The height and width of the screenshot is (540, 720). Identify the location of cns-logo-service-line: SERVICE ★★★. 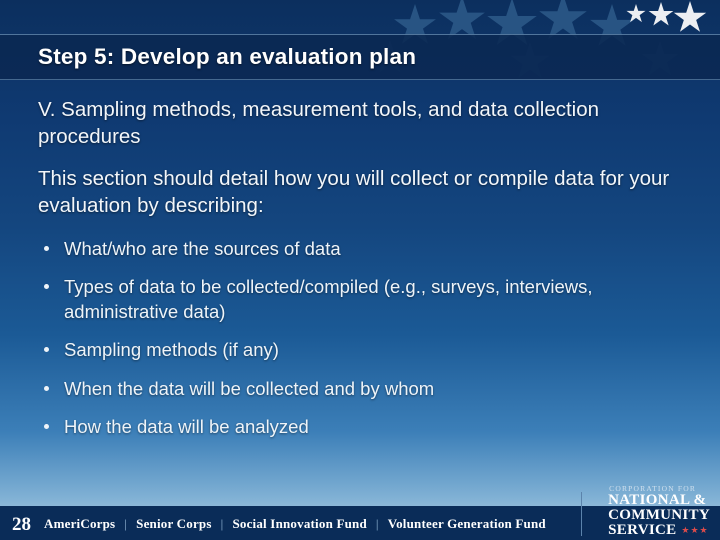
(659, 530).